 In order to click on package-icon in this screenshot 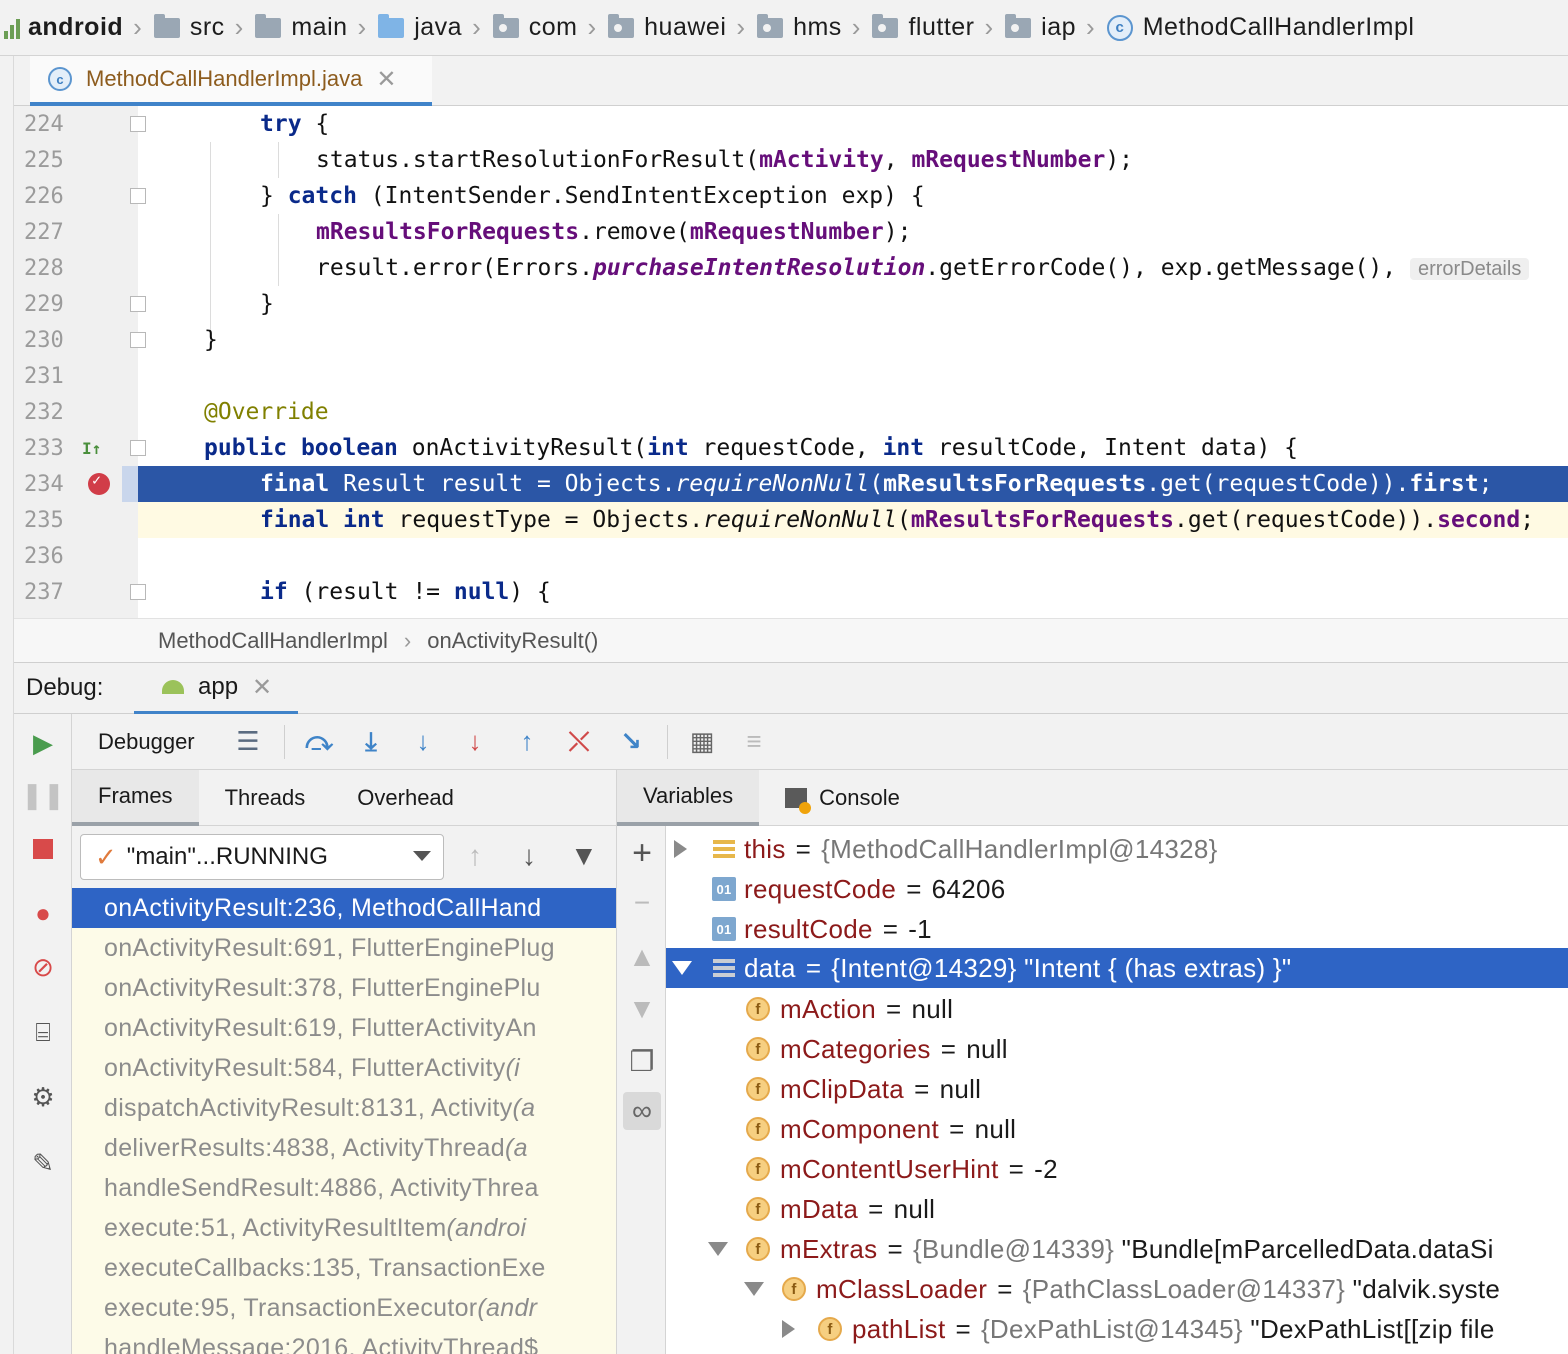, I will do `click(770, 25)`.